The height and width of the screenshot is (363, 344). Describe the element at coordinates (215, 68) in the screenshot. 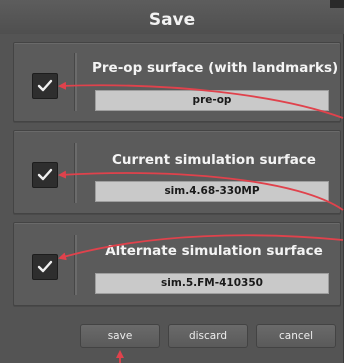

I see `panel-title-preop: Pre-op surface (with landmarks)` at that location.